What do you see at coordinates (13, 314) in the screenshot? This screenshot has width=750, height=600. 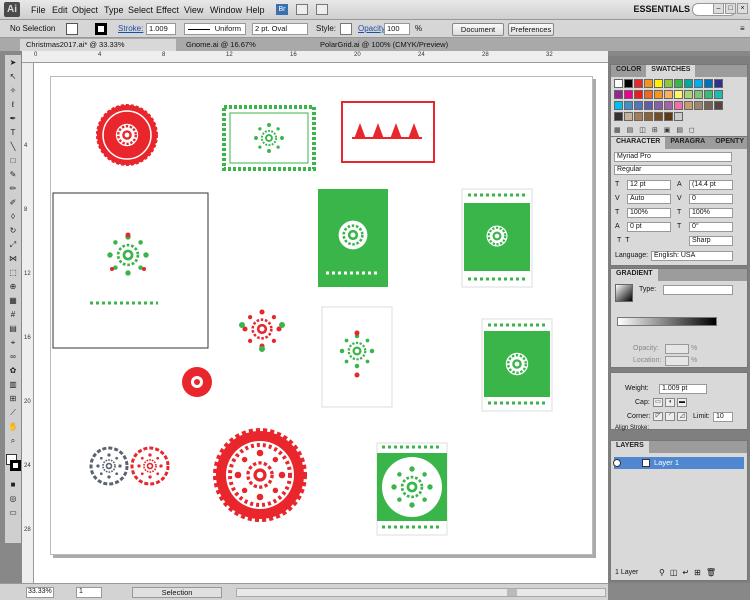 I see `mesh-tool-icon: #` at bounding box center [13, 314].